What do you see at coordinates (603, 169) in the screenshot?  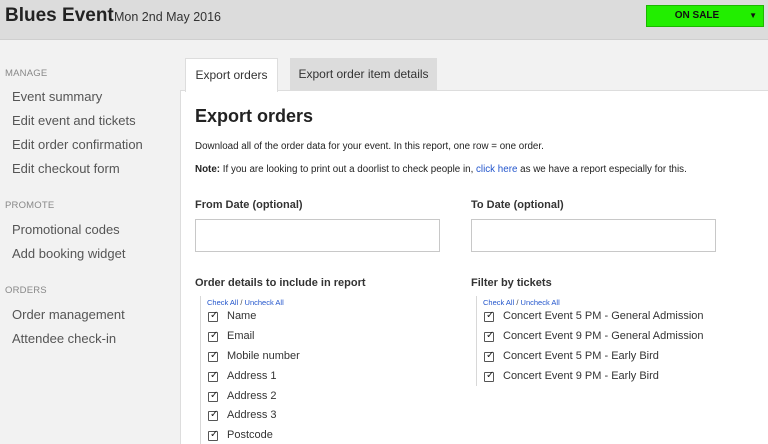 I see `note-post: as we have a report especially for this.` at bounding box center [603, 169].